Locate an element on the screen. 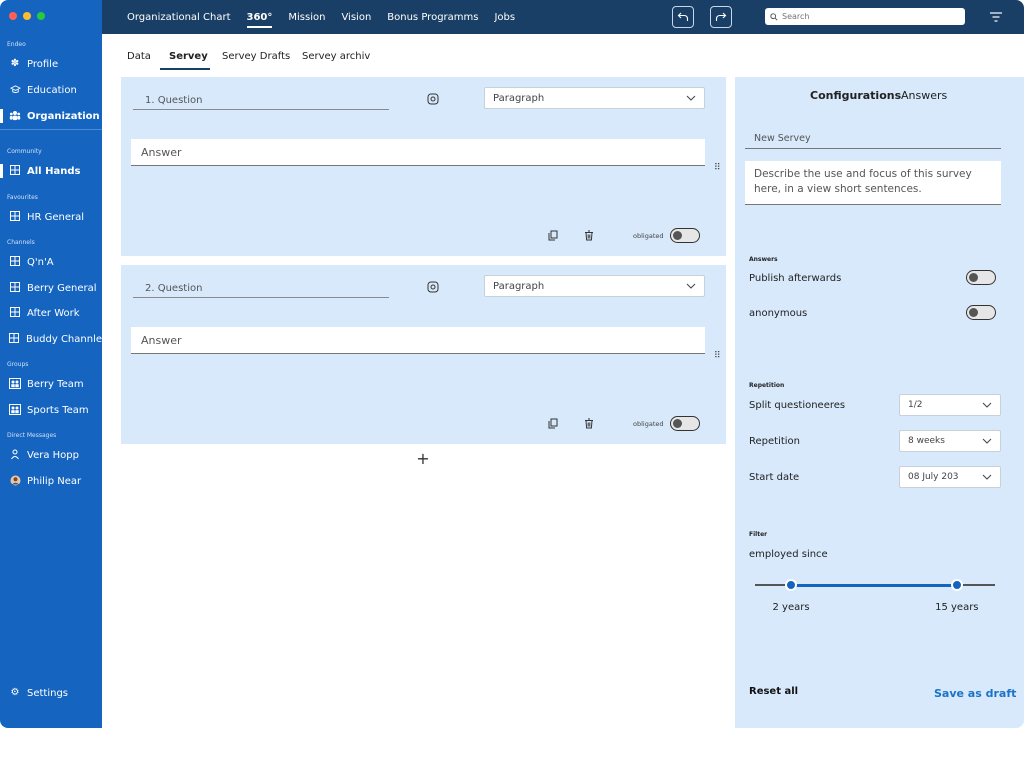  redo-button is located at coordinates (721, 17).